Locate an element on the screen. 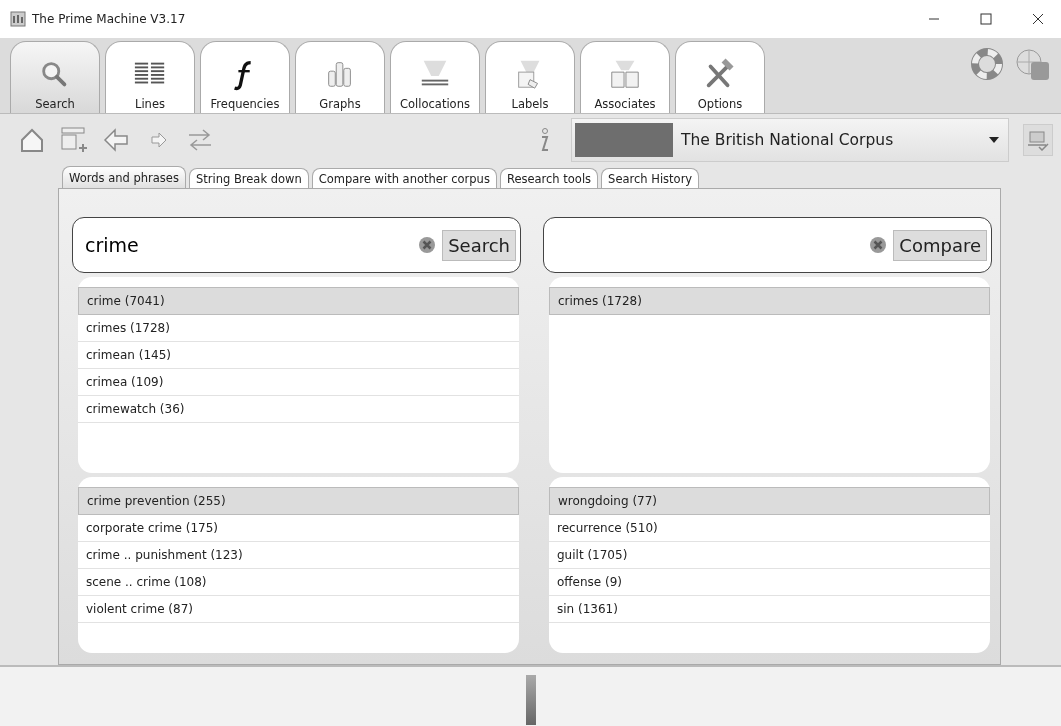  compare-field: Compare is located at coordinates (767, 245).